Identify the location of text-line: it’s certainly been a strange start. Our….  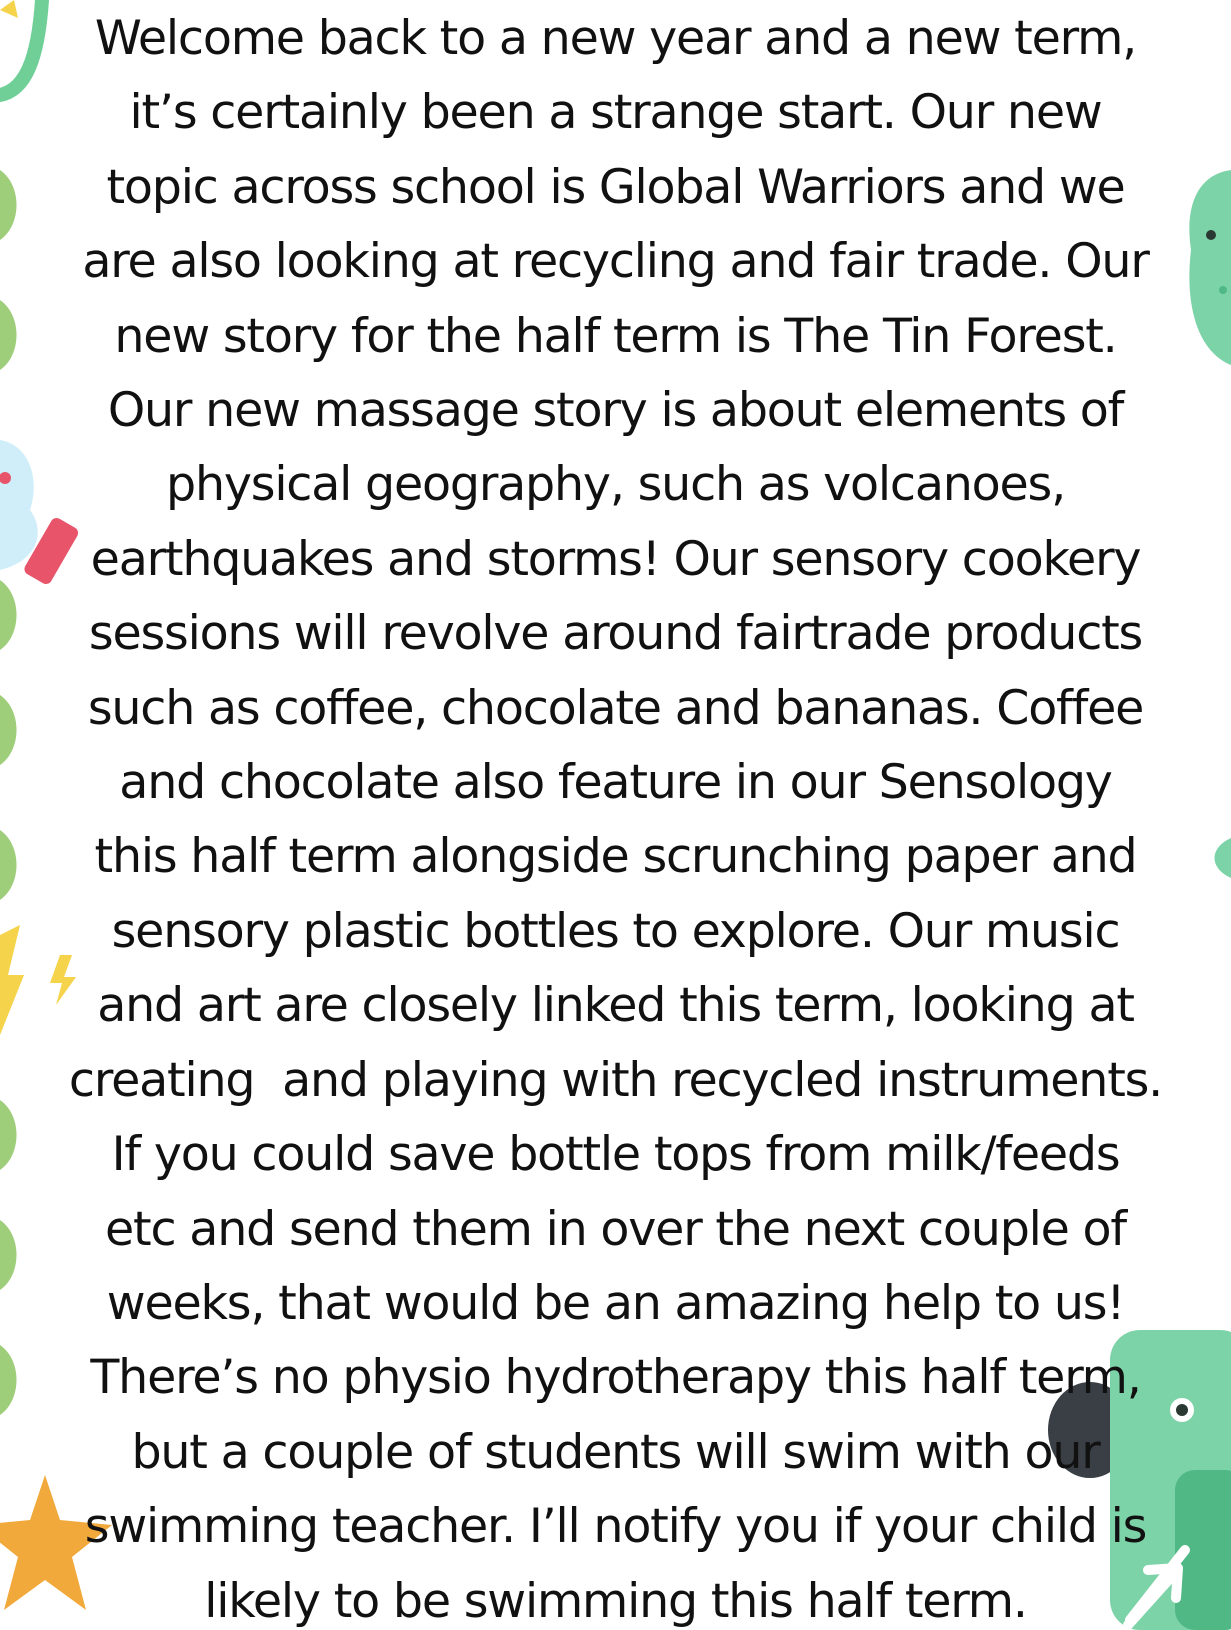
(616, 113).